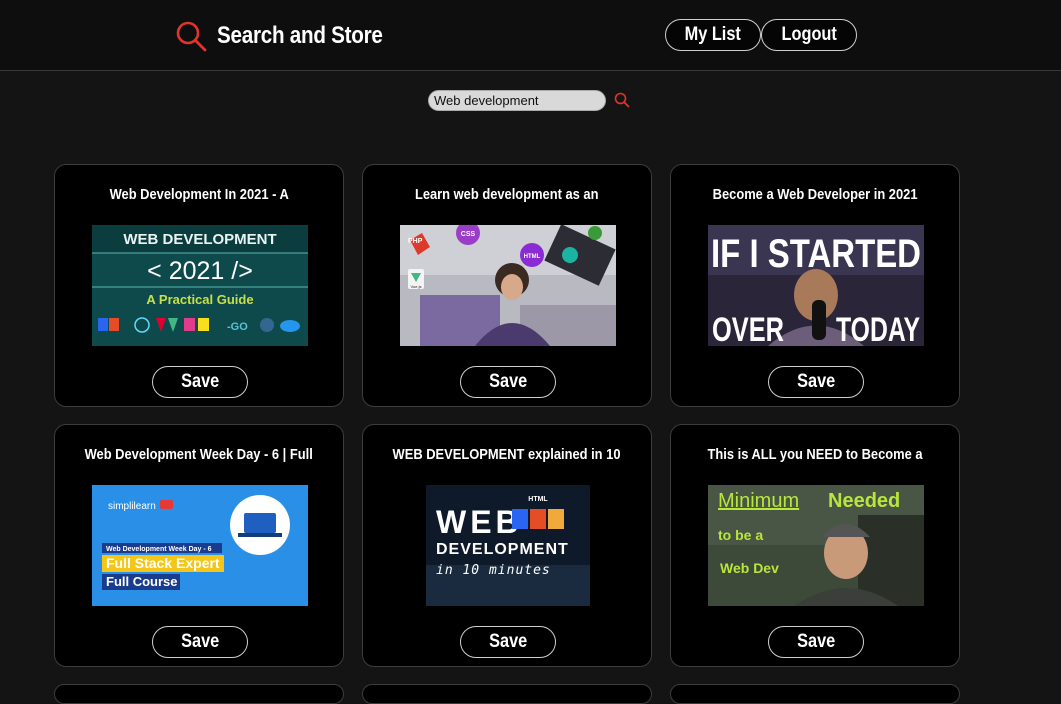 This screenshot has height=704, width=1061. Describe the element at coordinates (199, 239) in the screenshot. I see `thumbnail-text: WEB DEVELOPMENT` at that location.